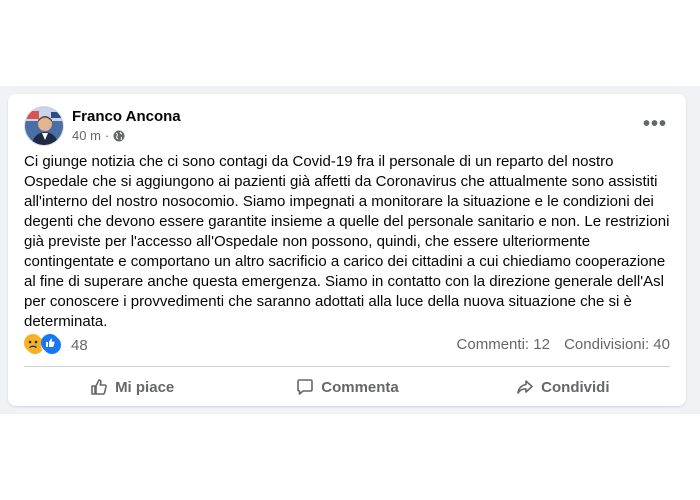 The height and width of the screenshot is (500, 700). I want to click on post-time: 40 m, so click(86, 135).